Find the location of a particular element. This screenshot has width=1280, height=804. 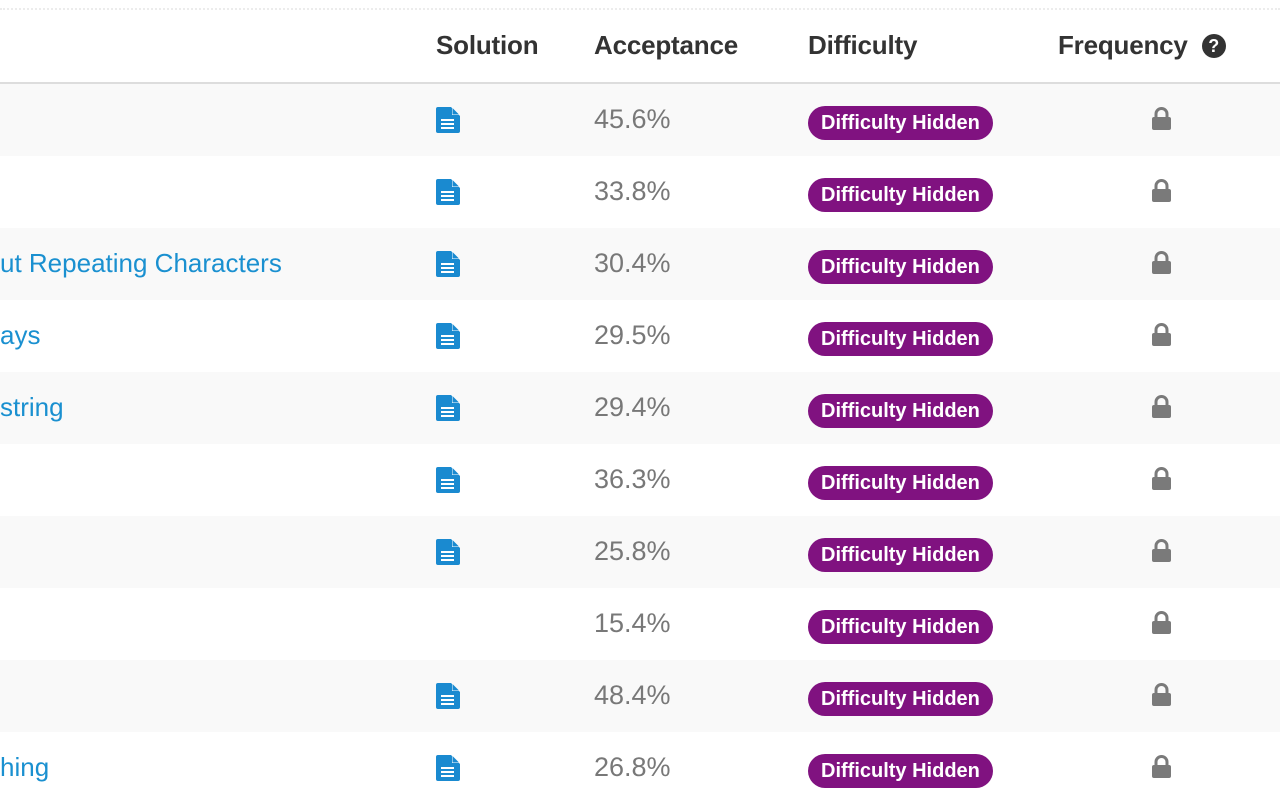

column-header-frequency: Frequency? is located at coordinates (1142, 45).